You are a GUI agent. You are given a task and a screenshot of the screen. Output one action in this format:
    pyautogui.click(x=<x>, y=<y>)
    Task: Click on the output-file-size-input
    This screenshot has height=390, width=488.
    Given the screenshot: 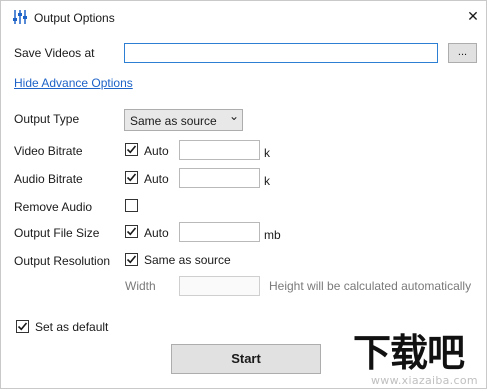 What is the action you would take?
    pyautogui.click(x=219, y=232)
    